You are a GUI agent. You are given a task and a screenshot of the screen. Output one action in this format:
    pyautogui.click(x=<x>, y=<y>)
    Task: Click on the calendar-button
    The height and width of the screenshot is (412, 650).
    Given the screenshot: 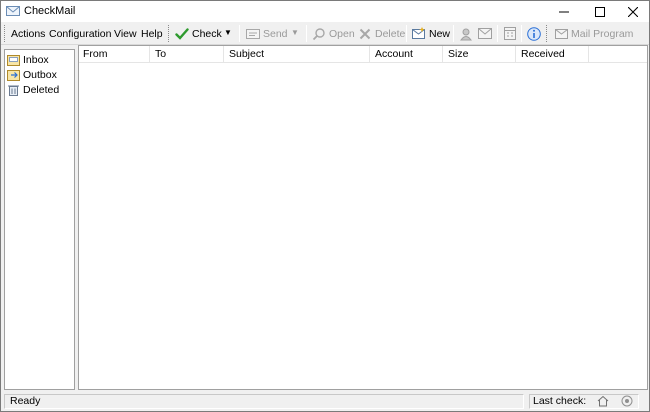 What is the action you would take?
    pyautogui.click(x=511, y=33)
    